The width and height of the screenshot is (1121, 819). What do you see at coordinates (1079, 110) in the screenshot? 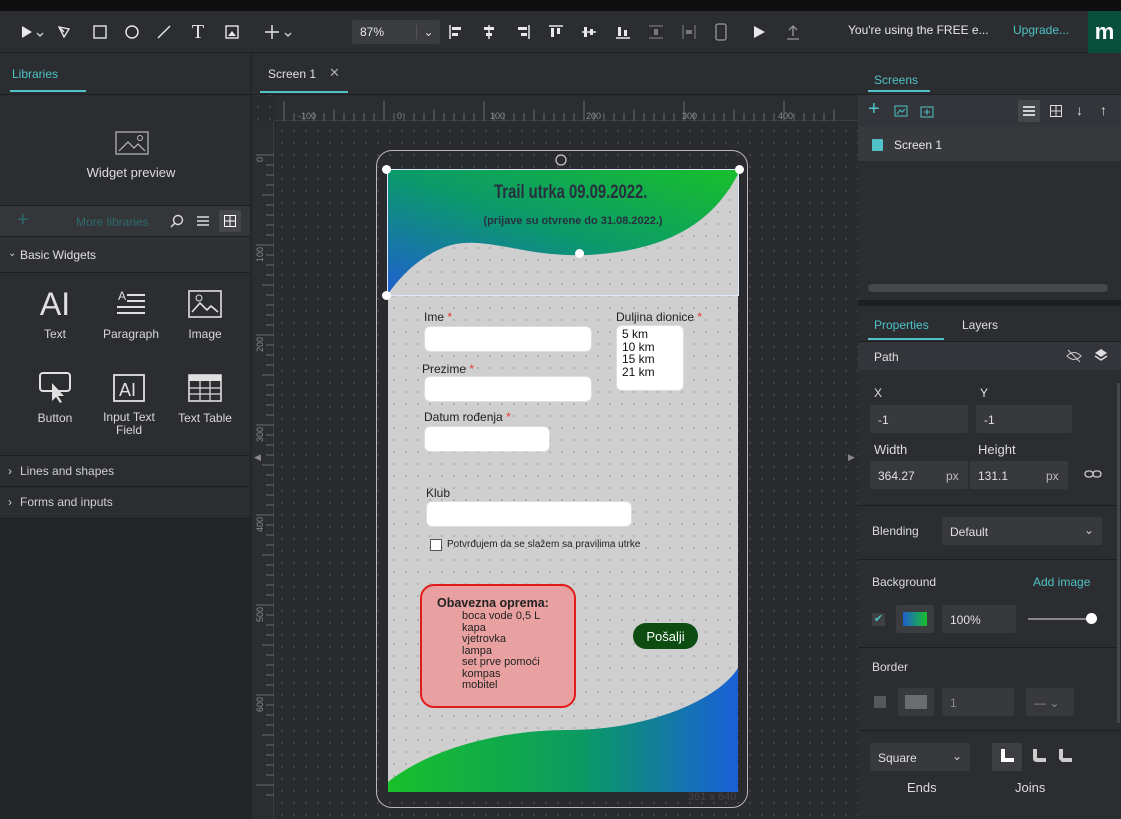
I see `sort-down-icon: ↓` at bounding box center [1079, 110].